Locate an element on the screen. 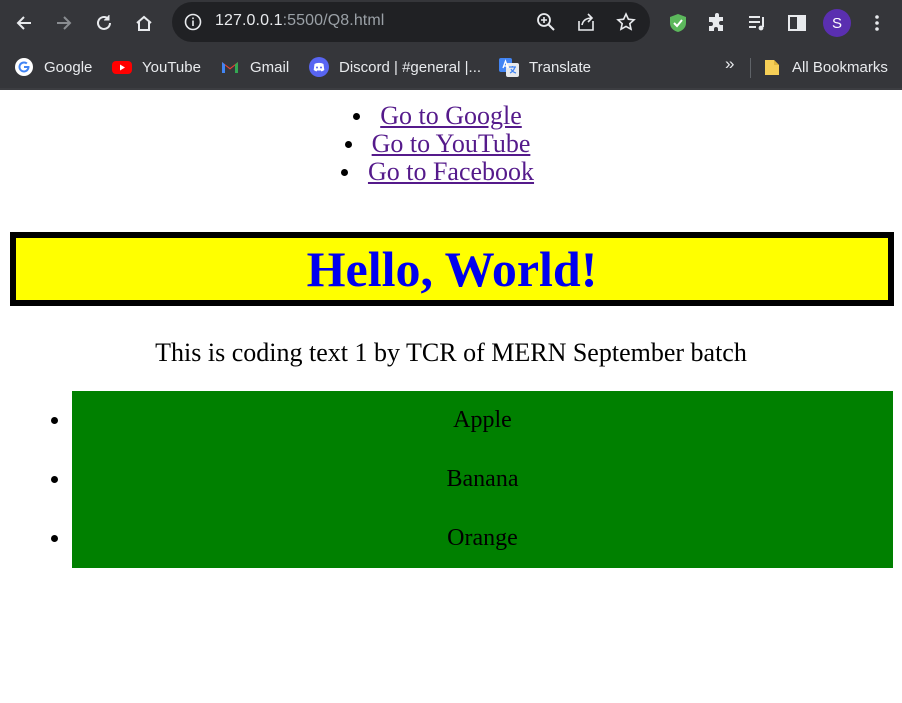  facebook-link: Go to Facebook is located at coordinates (451, 171).